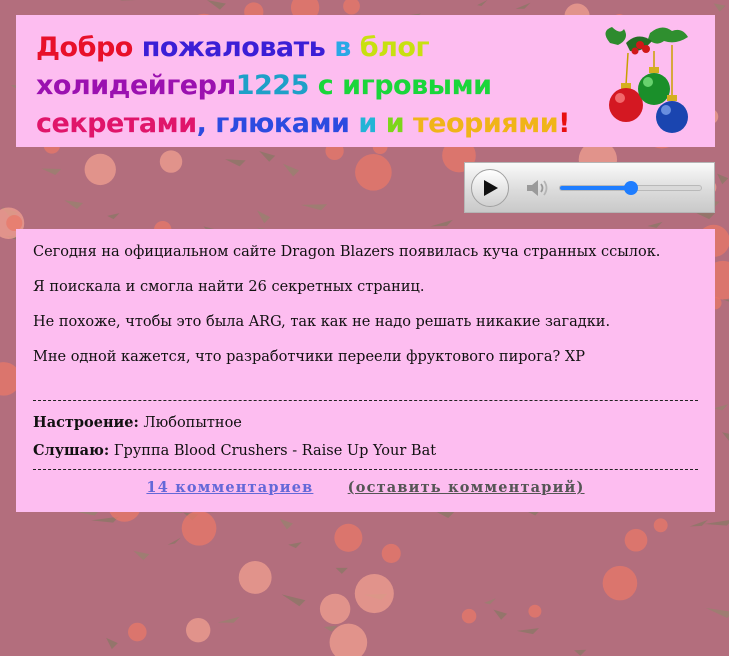  Describe the element at coordinates (564, 123) in the screenshot. I see `title-segment: !` at that location.